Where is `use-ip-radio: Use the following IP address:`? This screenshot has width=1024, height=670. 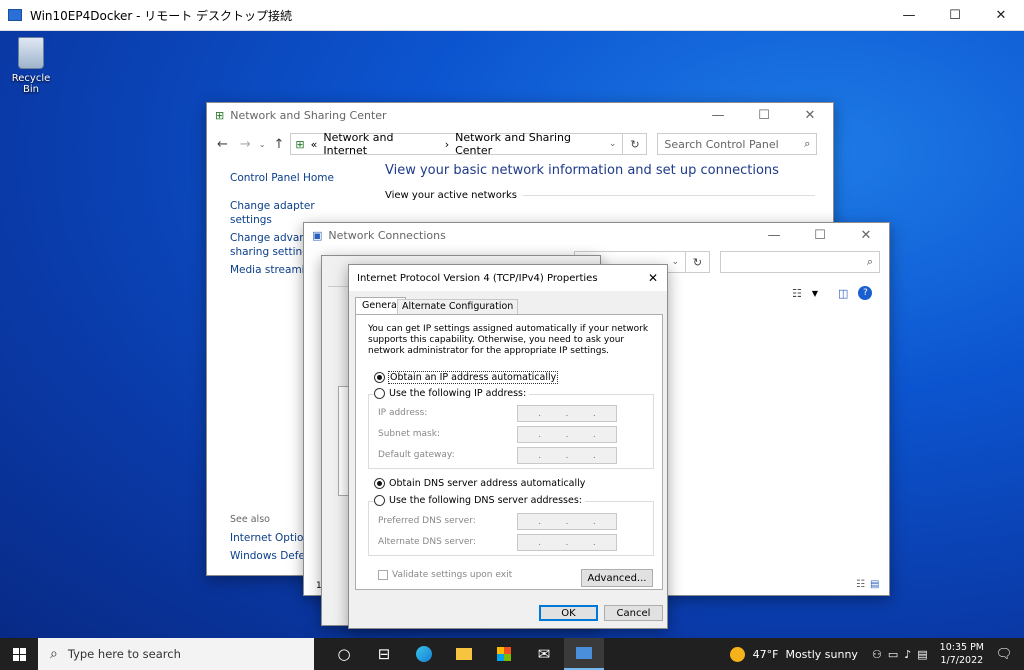
use-ip-radio: Use the following IP address: is located at coordinates (452, 393).